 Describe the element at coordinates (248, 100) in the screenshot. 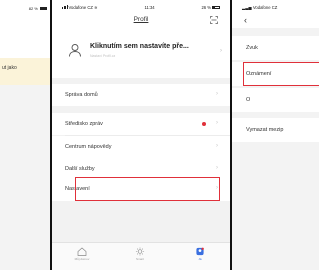

I see `settings-item-label: O` at that location.